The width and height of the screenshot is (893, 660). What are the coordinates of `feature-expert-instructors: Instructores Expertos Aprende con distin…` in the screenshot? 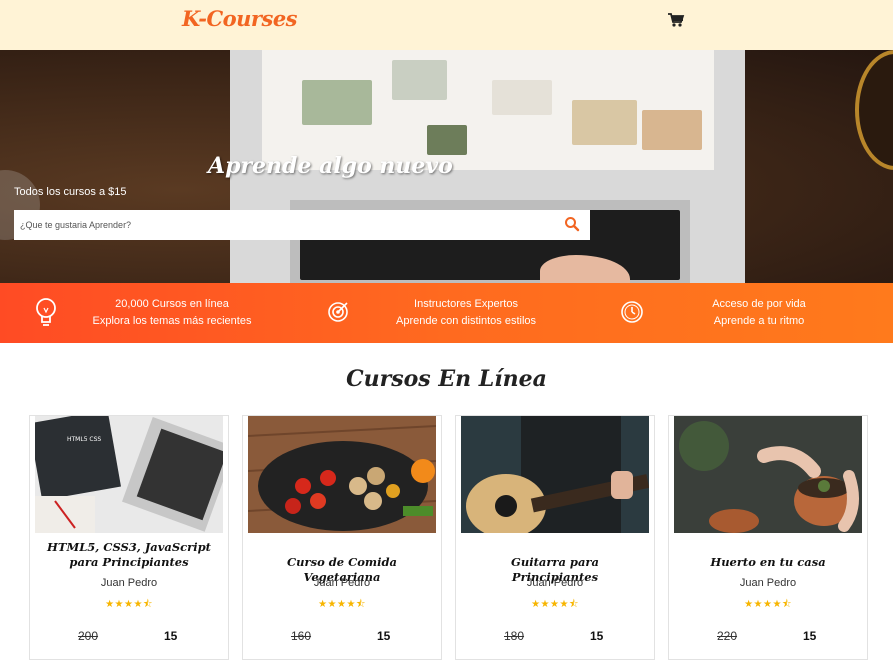 It's located at (466, 313).